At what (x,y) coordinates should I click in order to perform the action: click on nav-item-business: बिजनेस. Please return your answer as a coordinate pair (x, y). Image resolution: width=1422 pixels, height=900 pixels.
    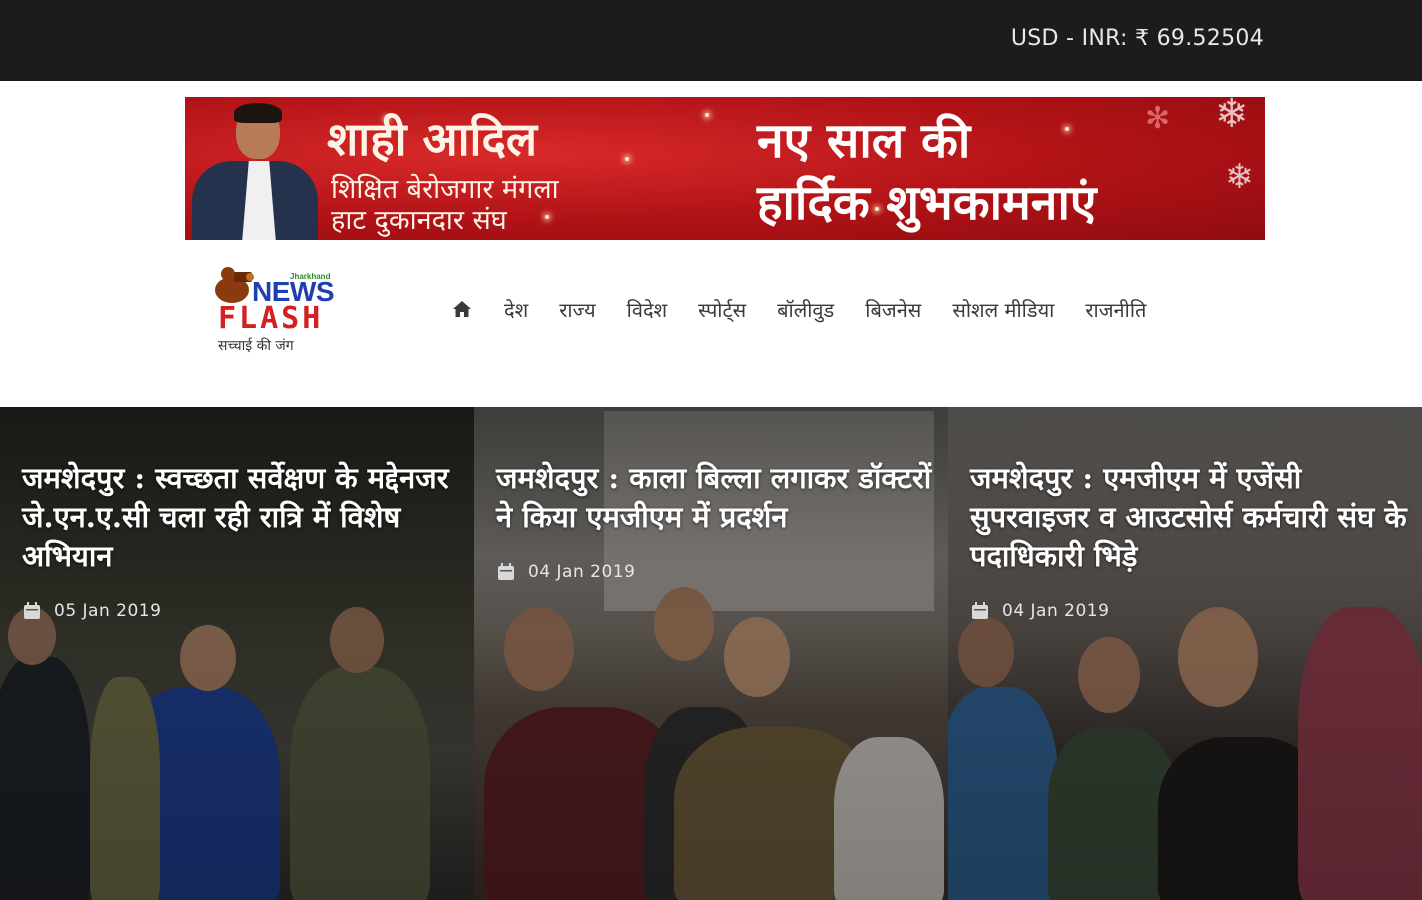
    Looking at the image, I should click on (893, 309).